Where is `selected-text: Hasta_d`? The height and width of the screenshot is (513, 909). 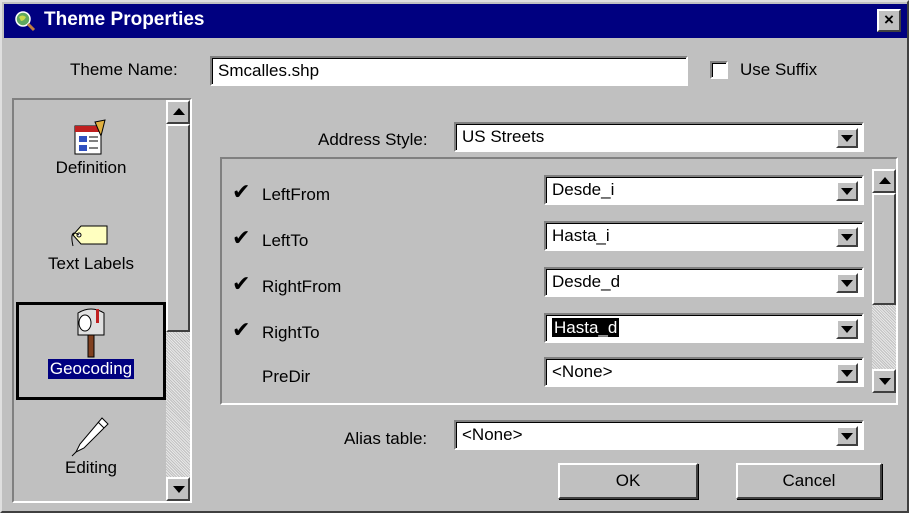 selected-text: Hasta_d is located at coordinates (585, 327).